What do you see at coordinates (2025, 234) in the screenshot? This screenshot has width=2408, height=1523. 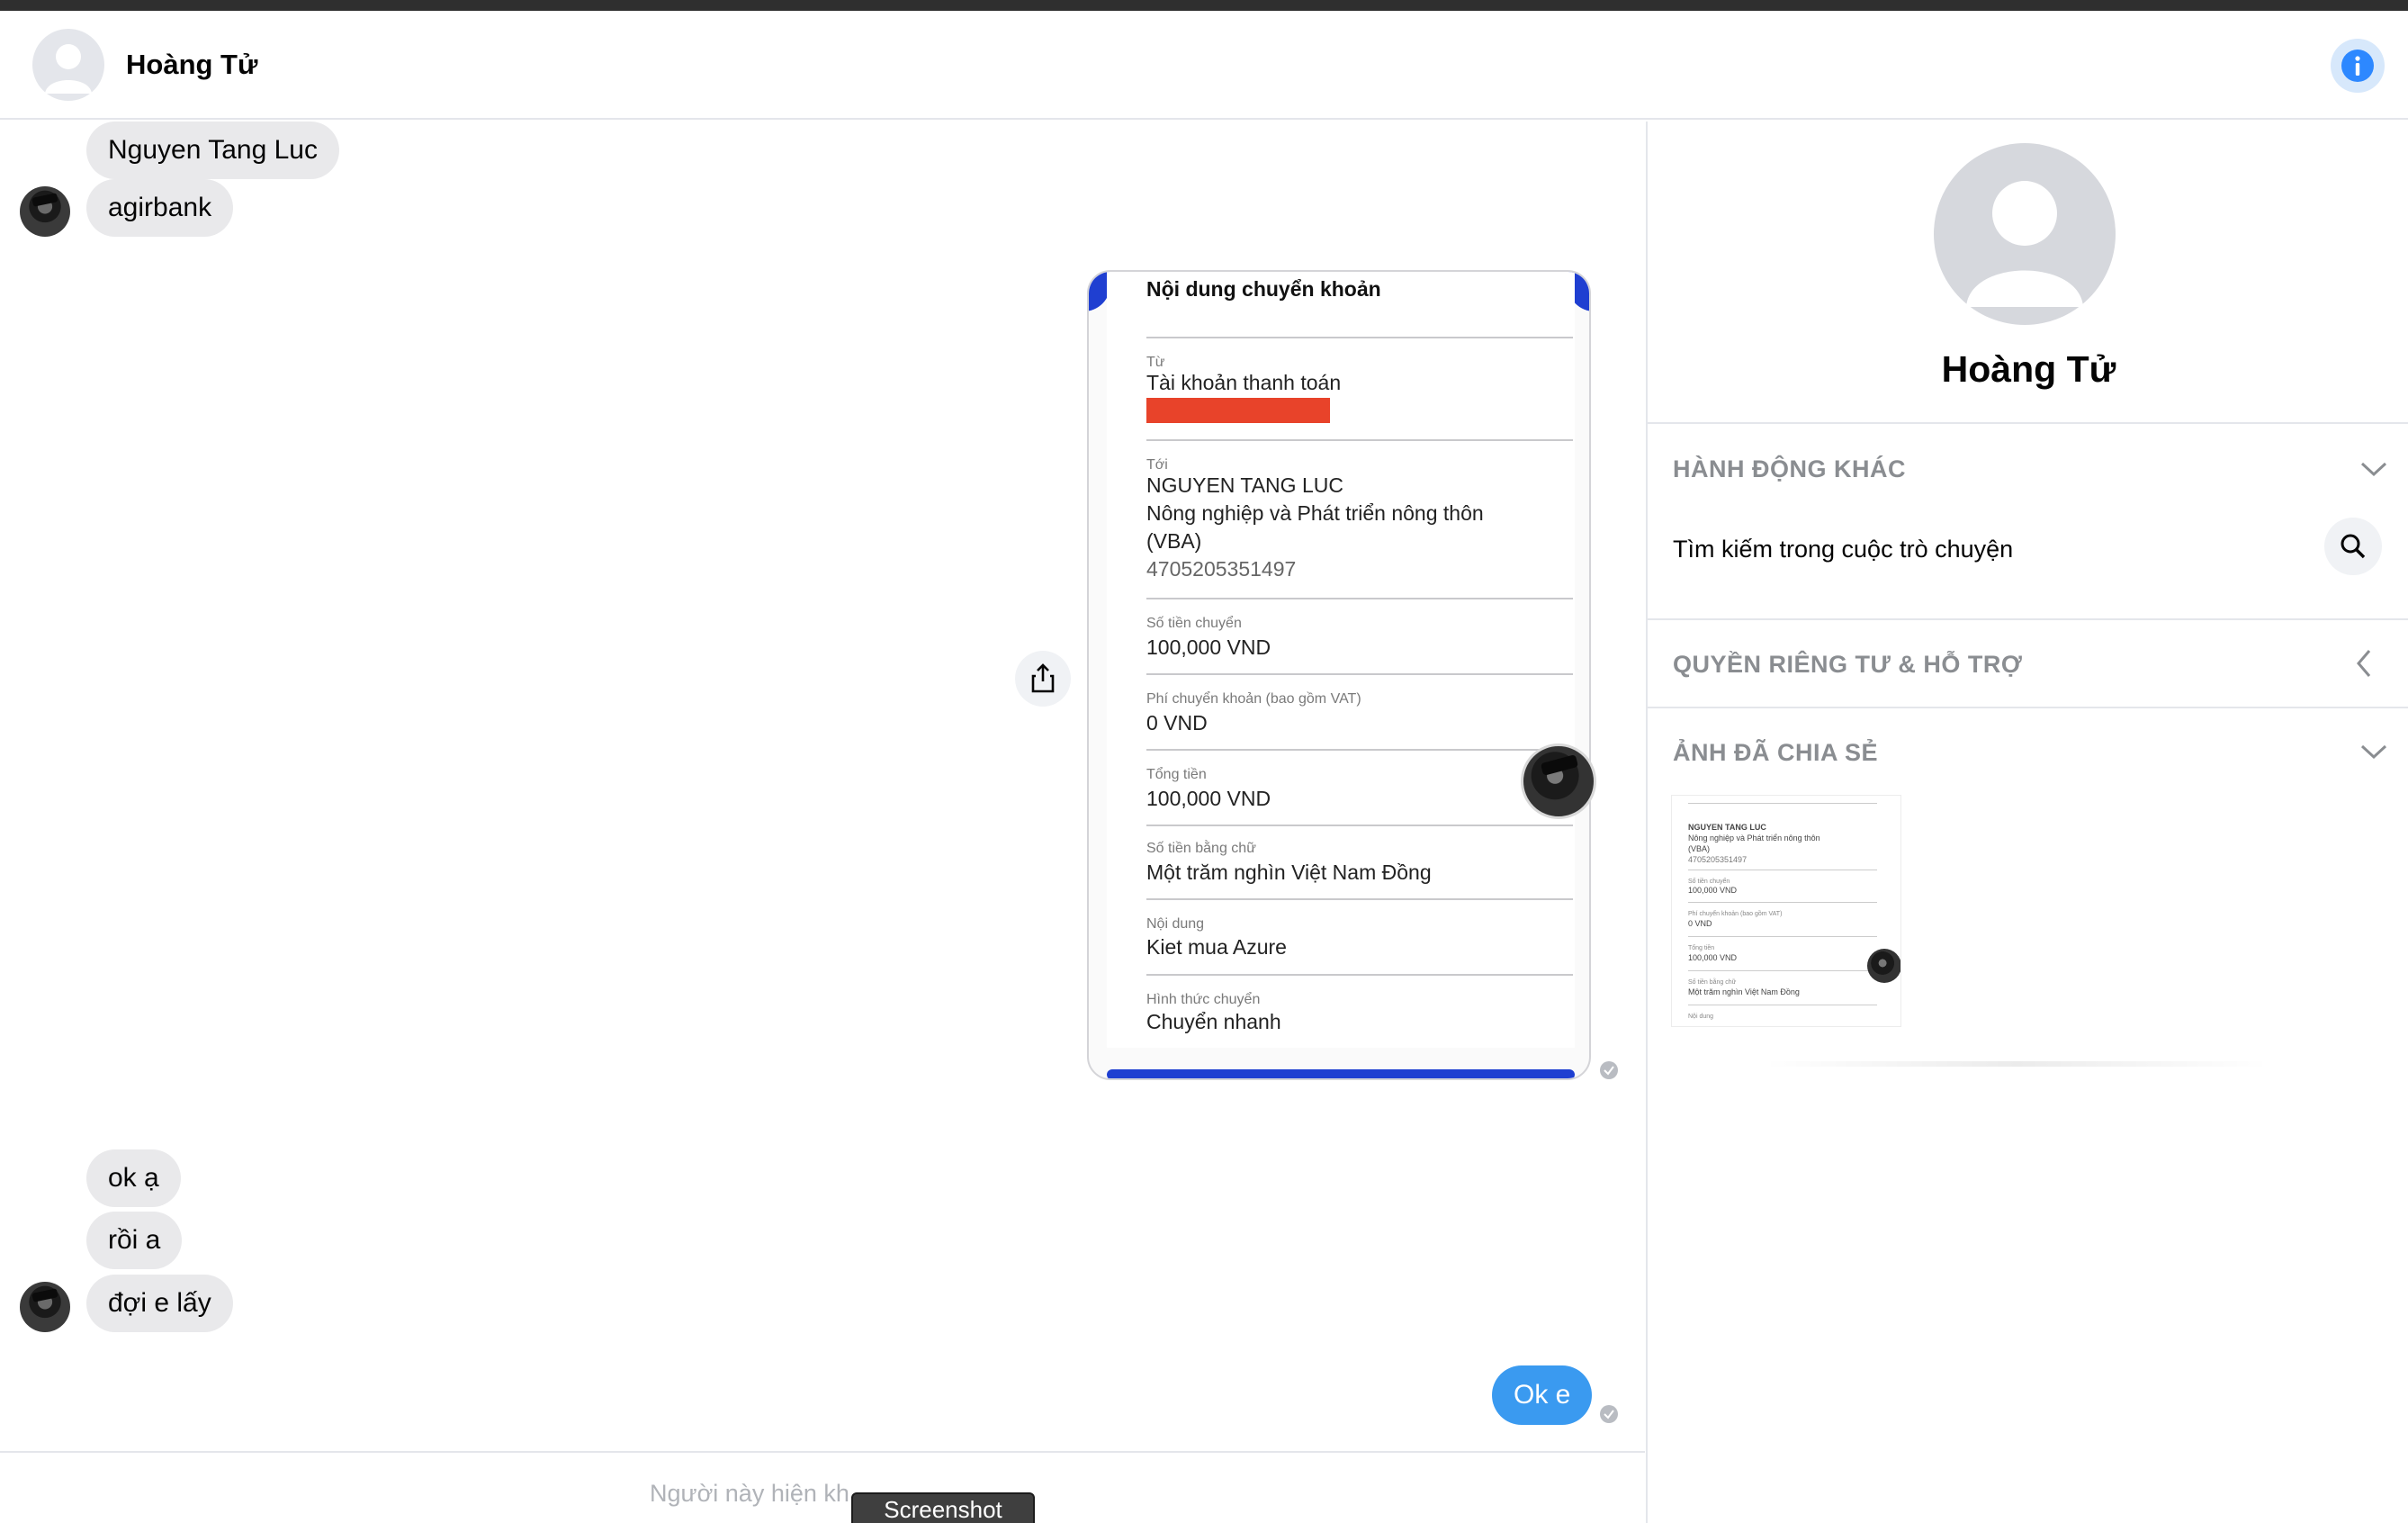 I see `profile-avatar` at bounding box center [2025, 234].